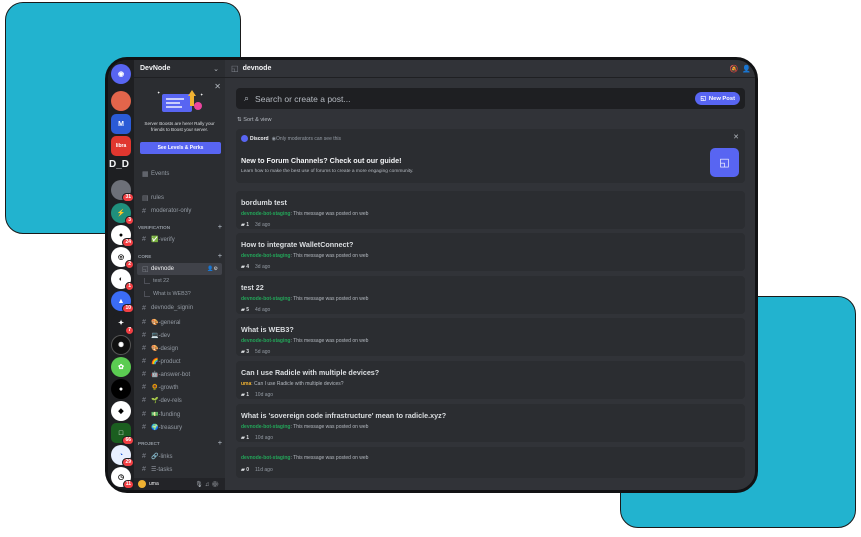 The image size is (861, 537). I want to click on discord-logo-icon, so click(244, 138).